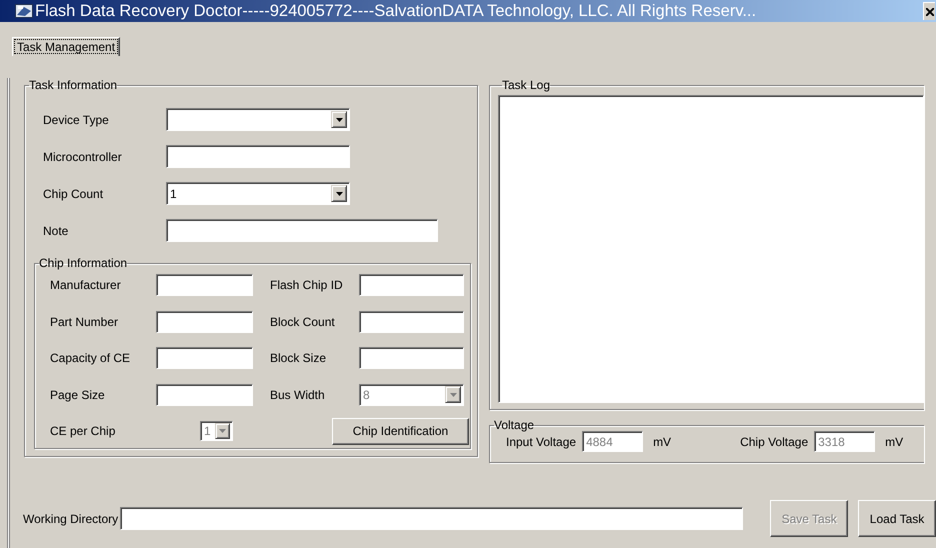  What do you see at coordinates (303, 321) in the screenshot?
I see `field-label: Block Count` at bounding box center [303, 321].